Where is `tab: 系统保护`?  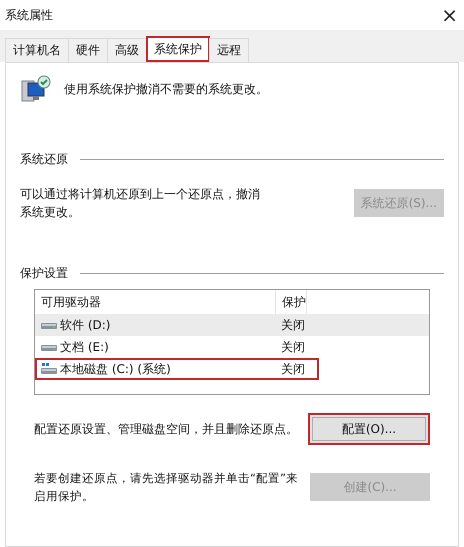
tab: 系统保护 is located at coordinates (178, 49).